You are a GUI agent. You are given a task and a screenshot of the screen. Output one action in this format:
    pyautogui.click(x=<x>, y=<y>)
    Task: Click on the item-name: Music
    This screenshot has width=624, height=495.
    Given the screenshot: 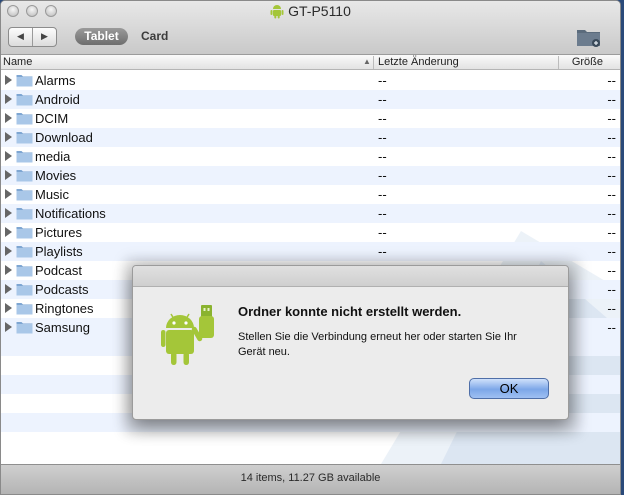 What is the action you would take?
    pyautogui.click(x=52, y=194)
    